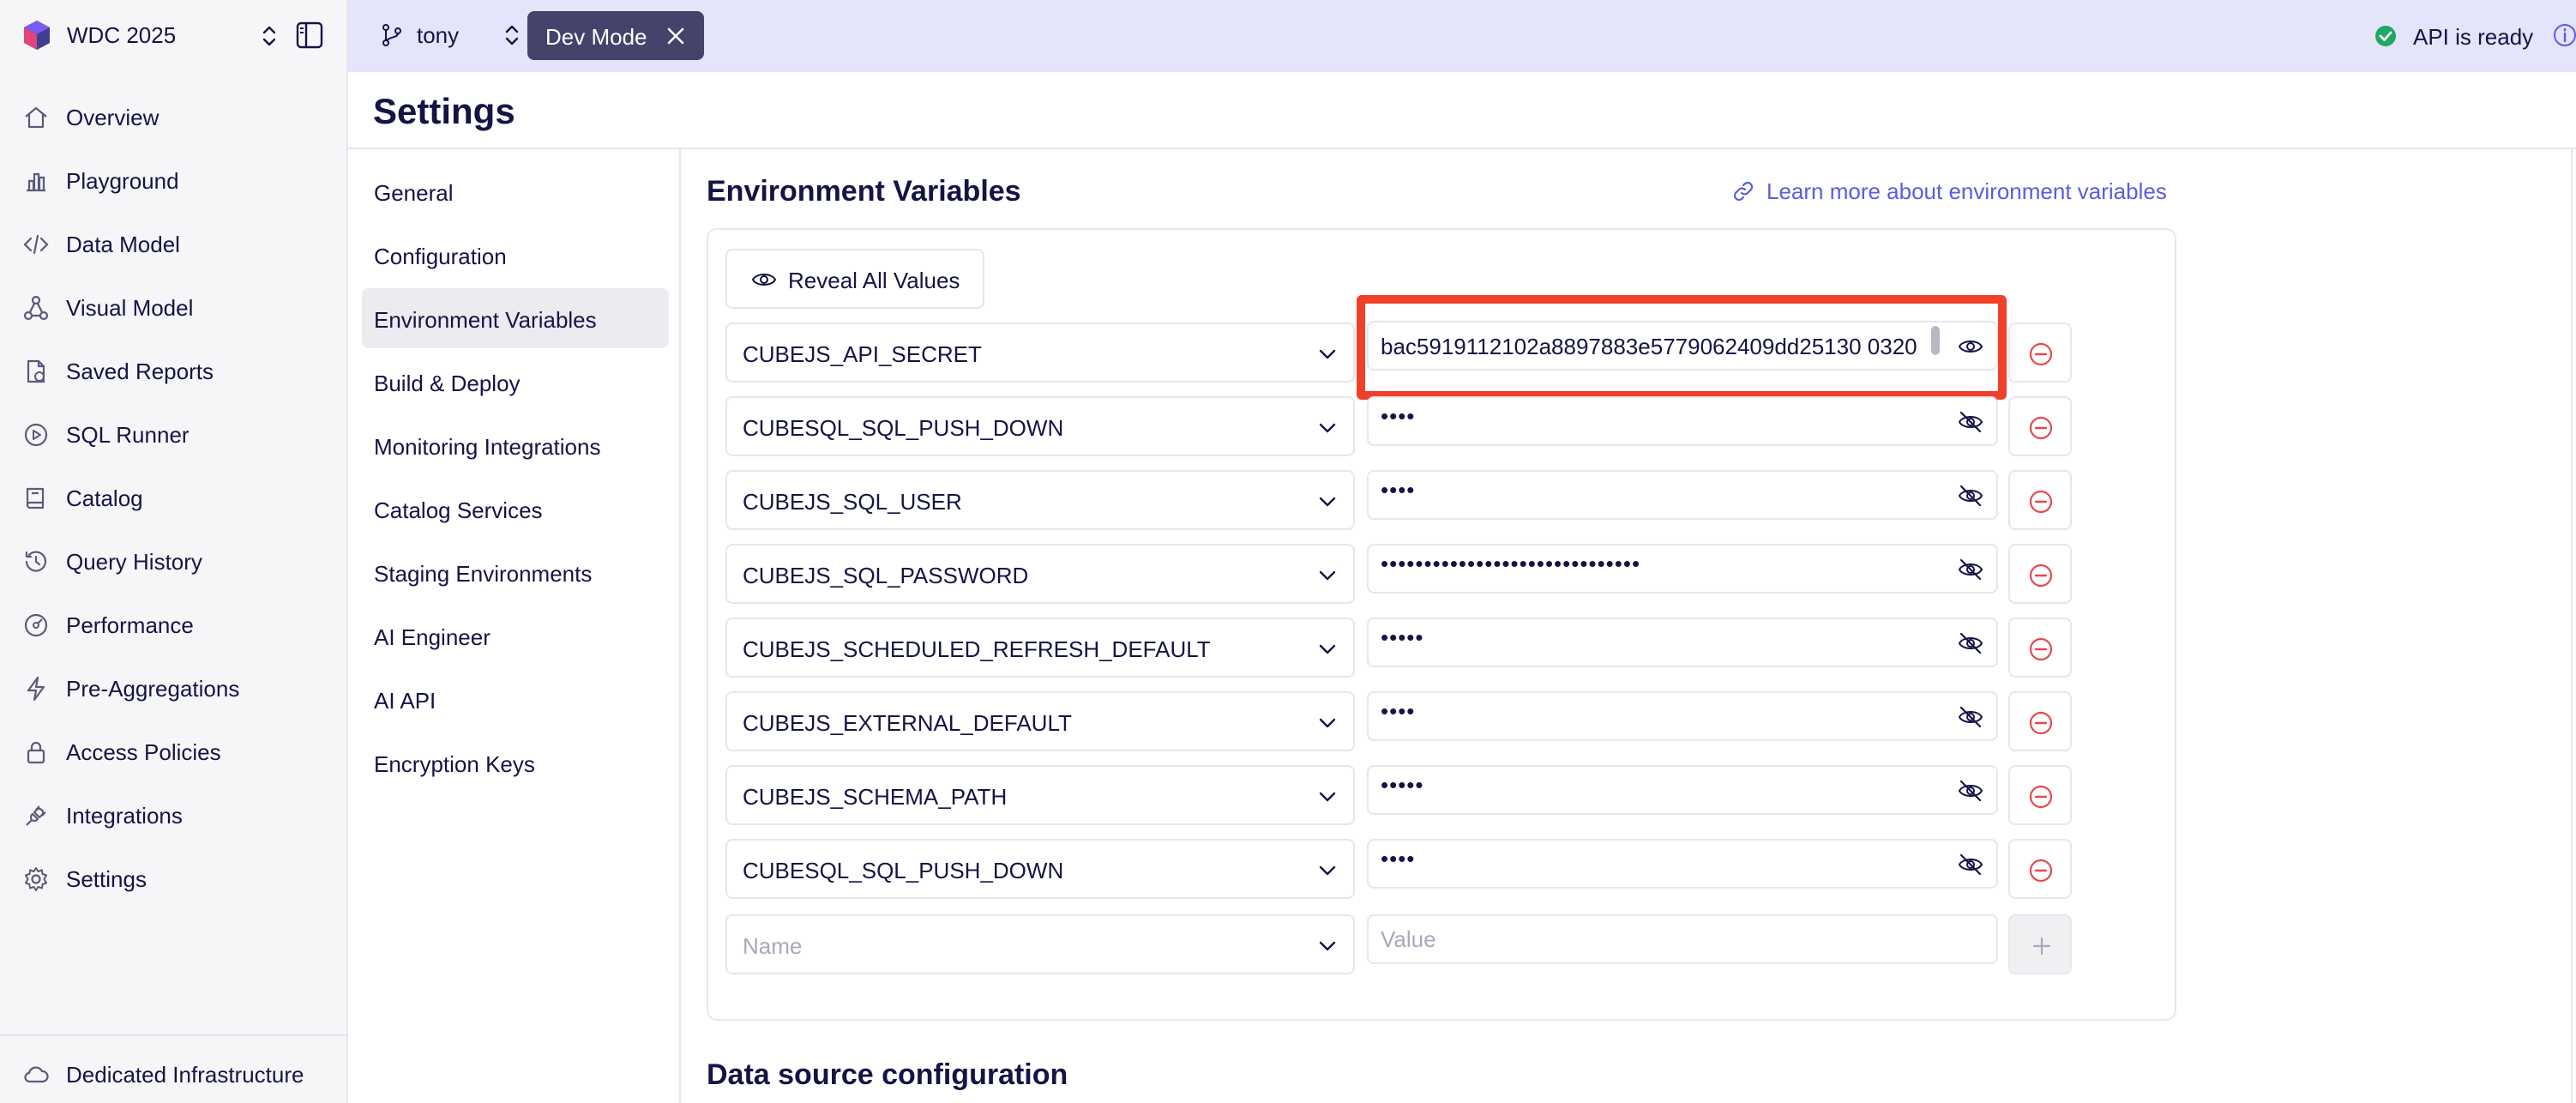 The width and height of the screenshot is (2576, 1103). Describe the element at coordinates (36, 435) in the screenshot. I see `play-circle-icon` at that location.